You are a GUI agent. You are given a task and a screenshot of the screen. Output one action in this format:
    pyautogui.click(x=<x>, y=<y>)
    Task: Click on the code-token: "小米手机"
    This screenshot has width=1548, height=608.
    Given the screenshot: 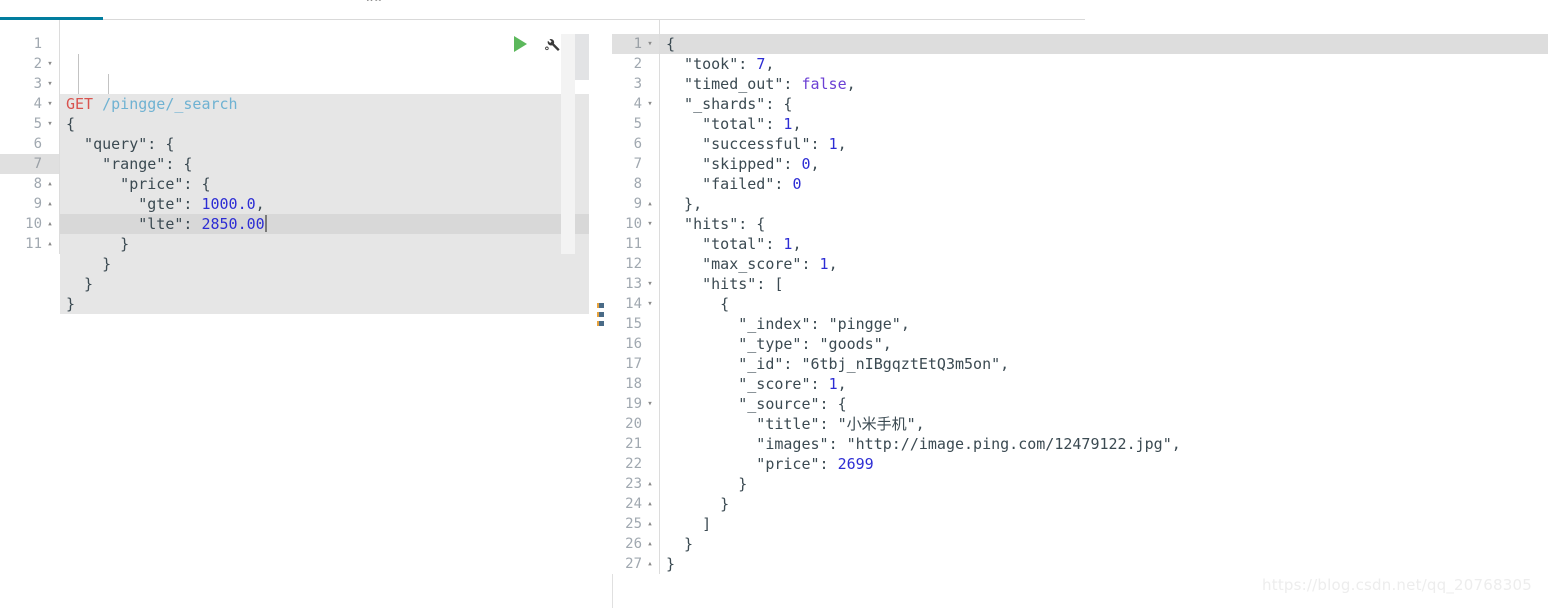 What is the action you would take?
    pyautogui.click(x=876, y=424)
    